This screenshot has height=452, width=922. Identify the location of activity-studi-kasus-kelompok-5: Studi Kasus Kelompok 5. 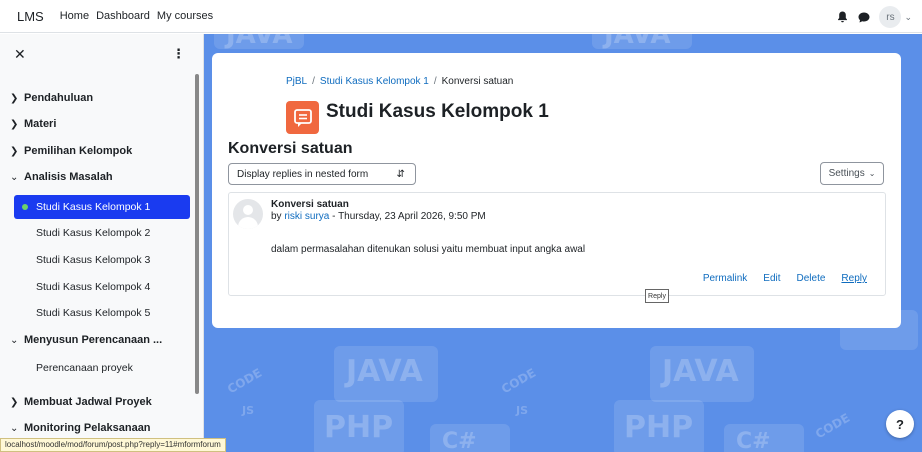
(102, 313).